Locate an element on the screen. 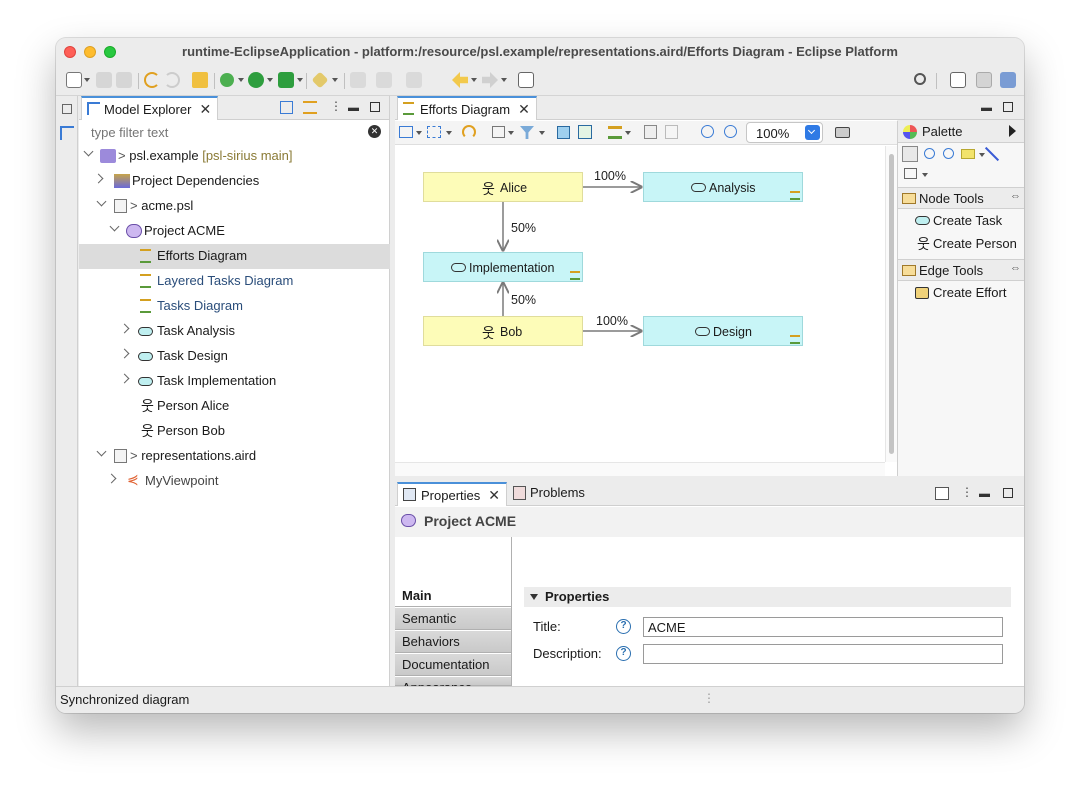 This screenshot has height=787, width=1080. select-icon is located at coordinates (498, 132).